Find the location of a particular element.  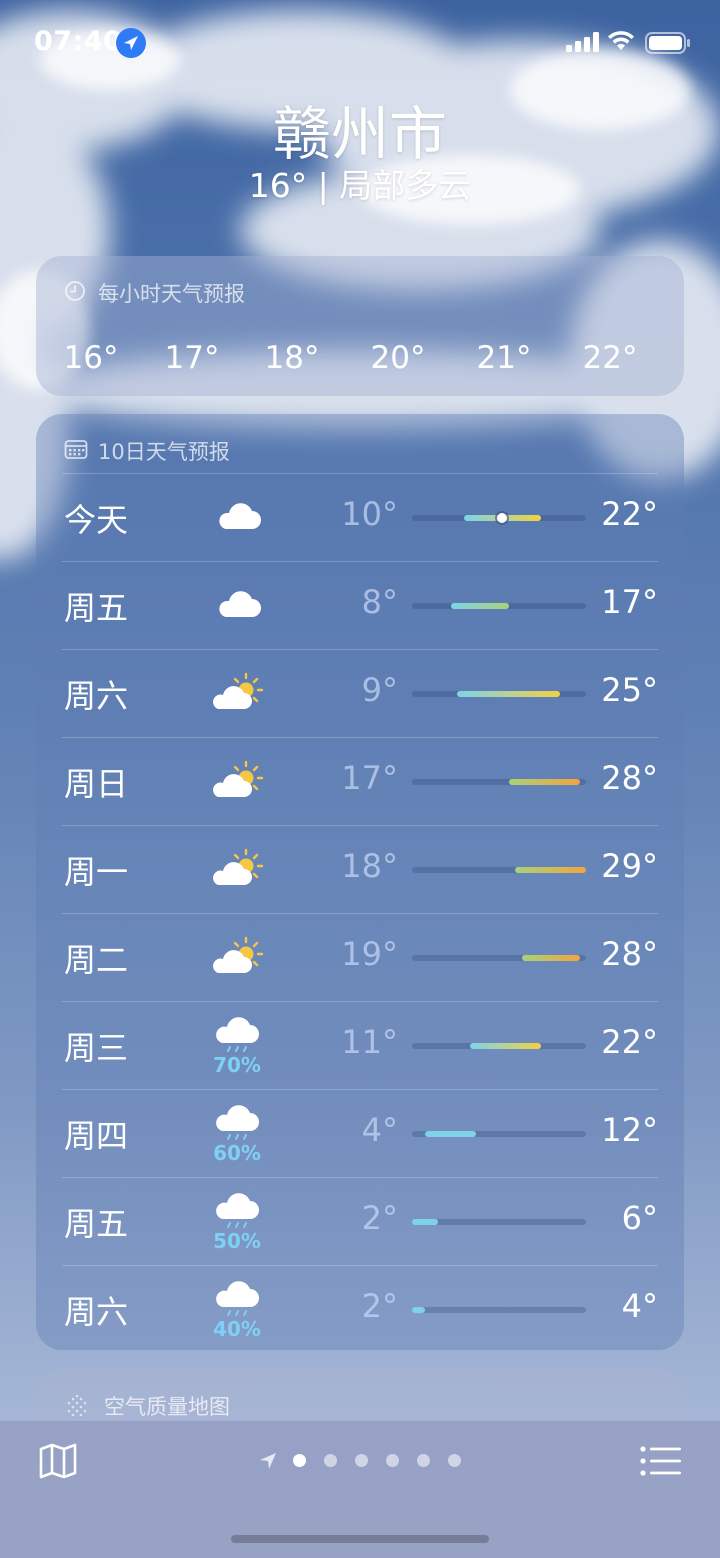

high-temp: 4° is located at coordinates (639, 1306).